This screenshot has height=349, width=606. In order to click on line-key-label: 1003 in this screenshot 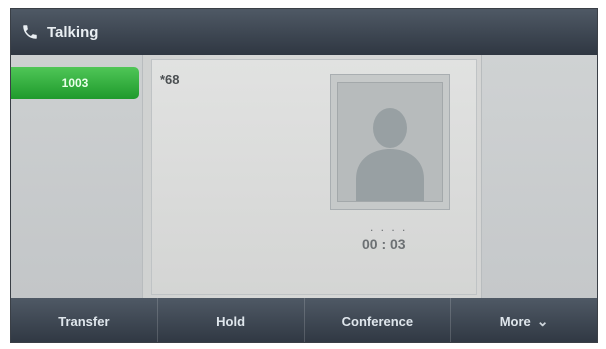, I will do `click(75, 83)`.